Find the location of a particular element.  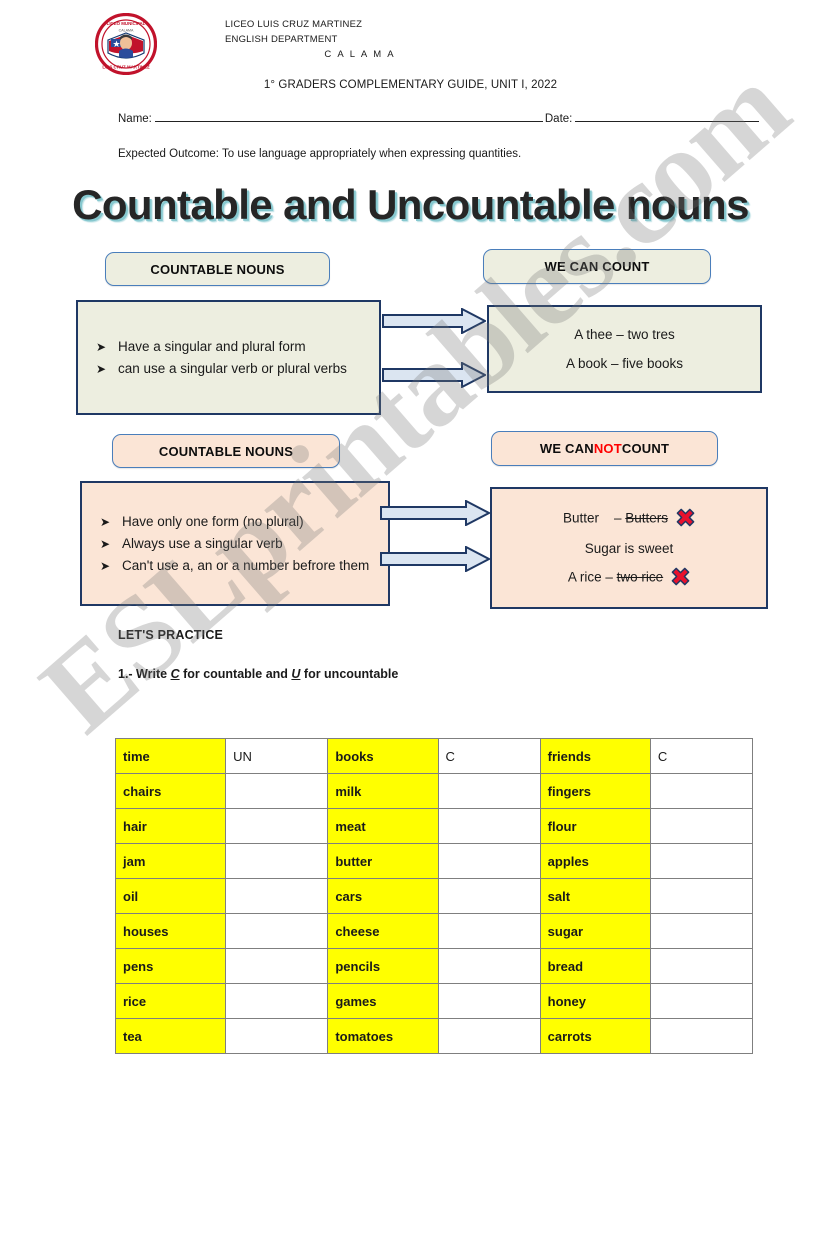

instruction-suffix: for uncountable is located at coordinates (349, 674).